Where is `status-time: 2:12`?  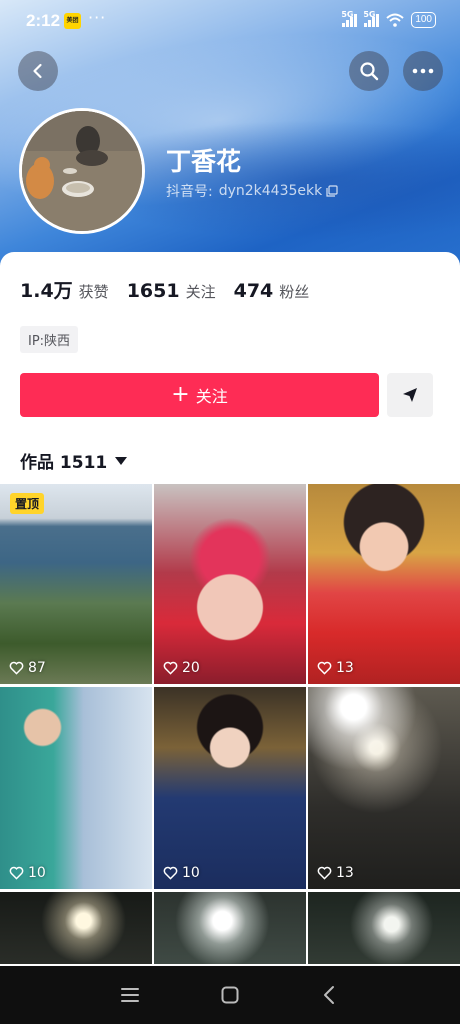
status-time: 2:12 is located at coordinates (43, 20).